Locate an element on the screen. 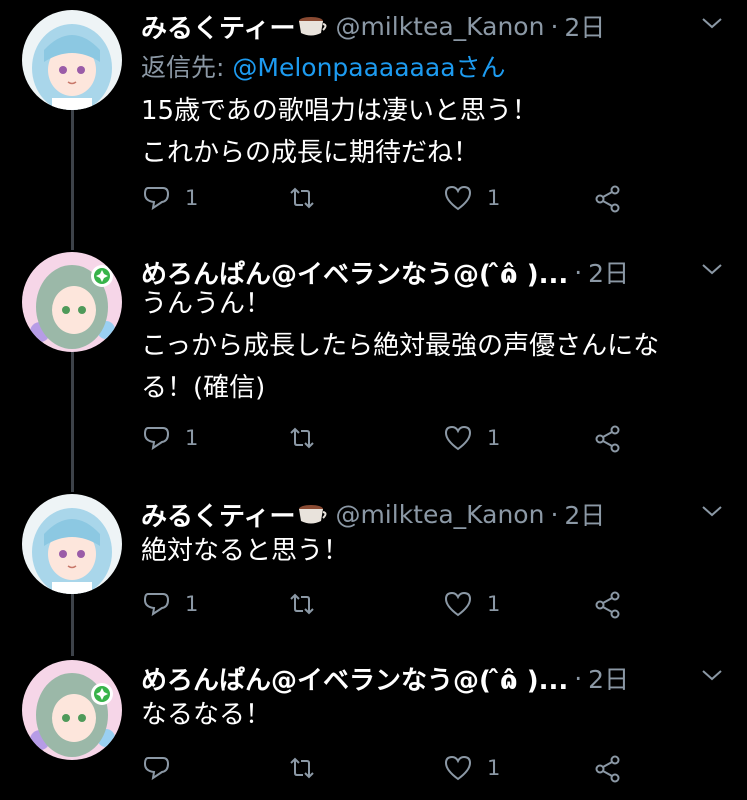 Image resolution: width=747 pixels, height=800 pixels. tweet-text: 絶対なると思う！ is located at coordinates (436, 551).